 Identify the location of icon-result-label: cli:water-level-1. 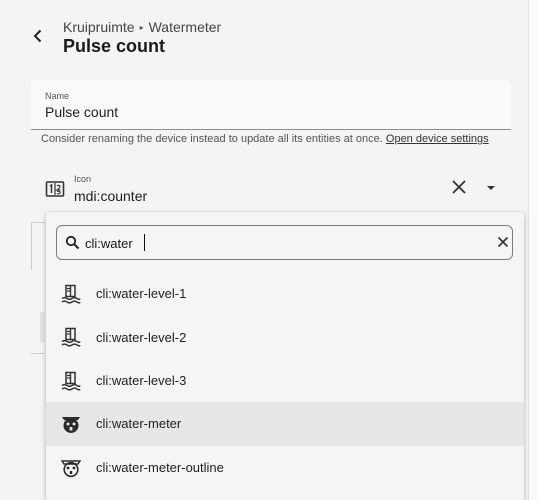
(141, 294).